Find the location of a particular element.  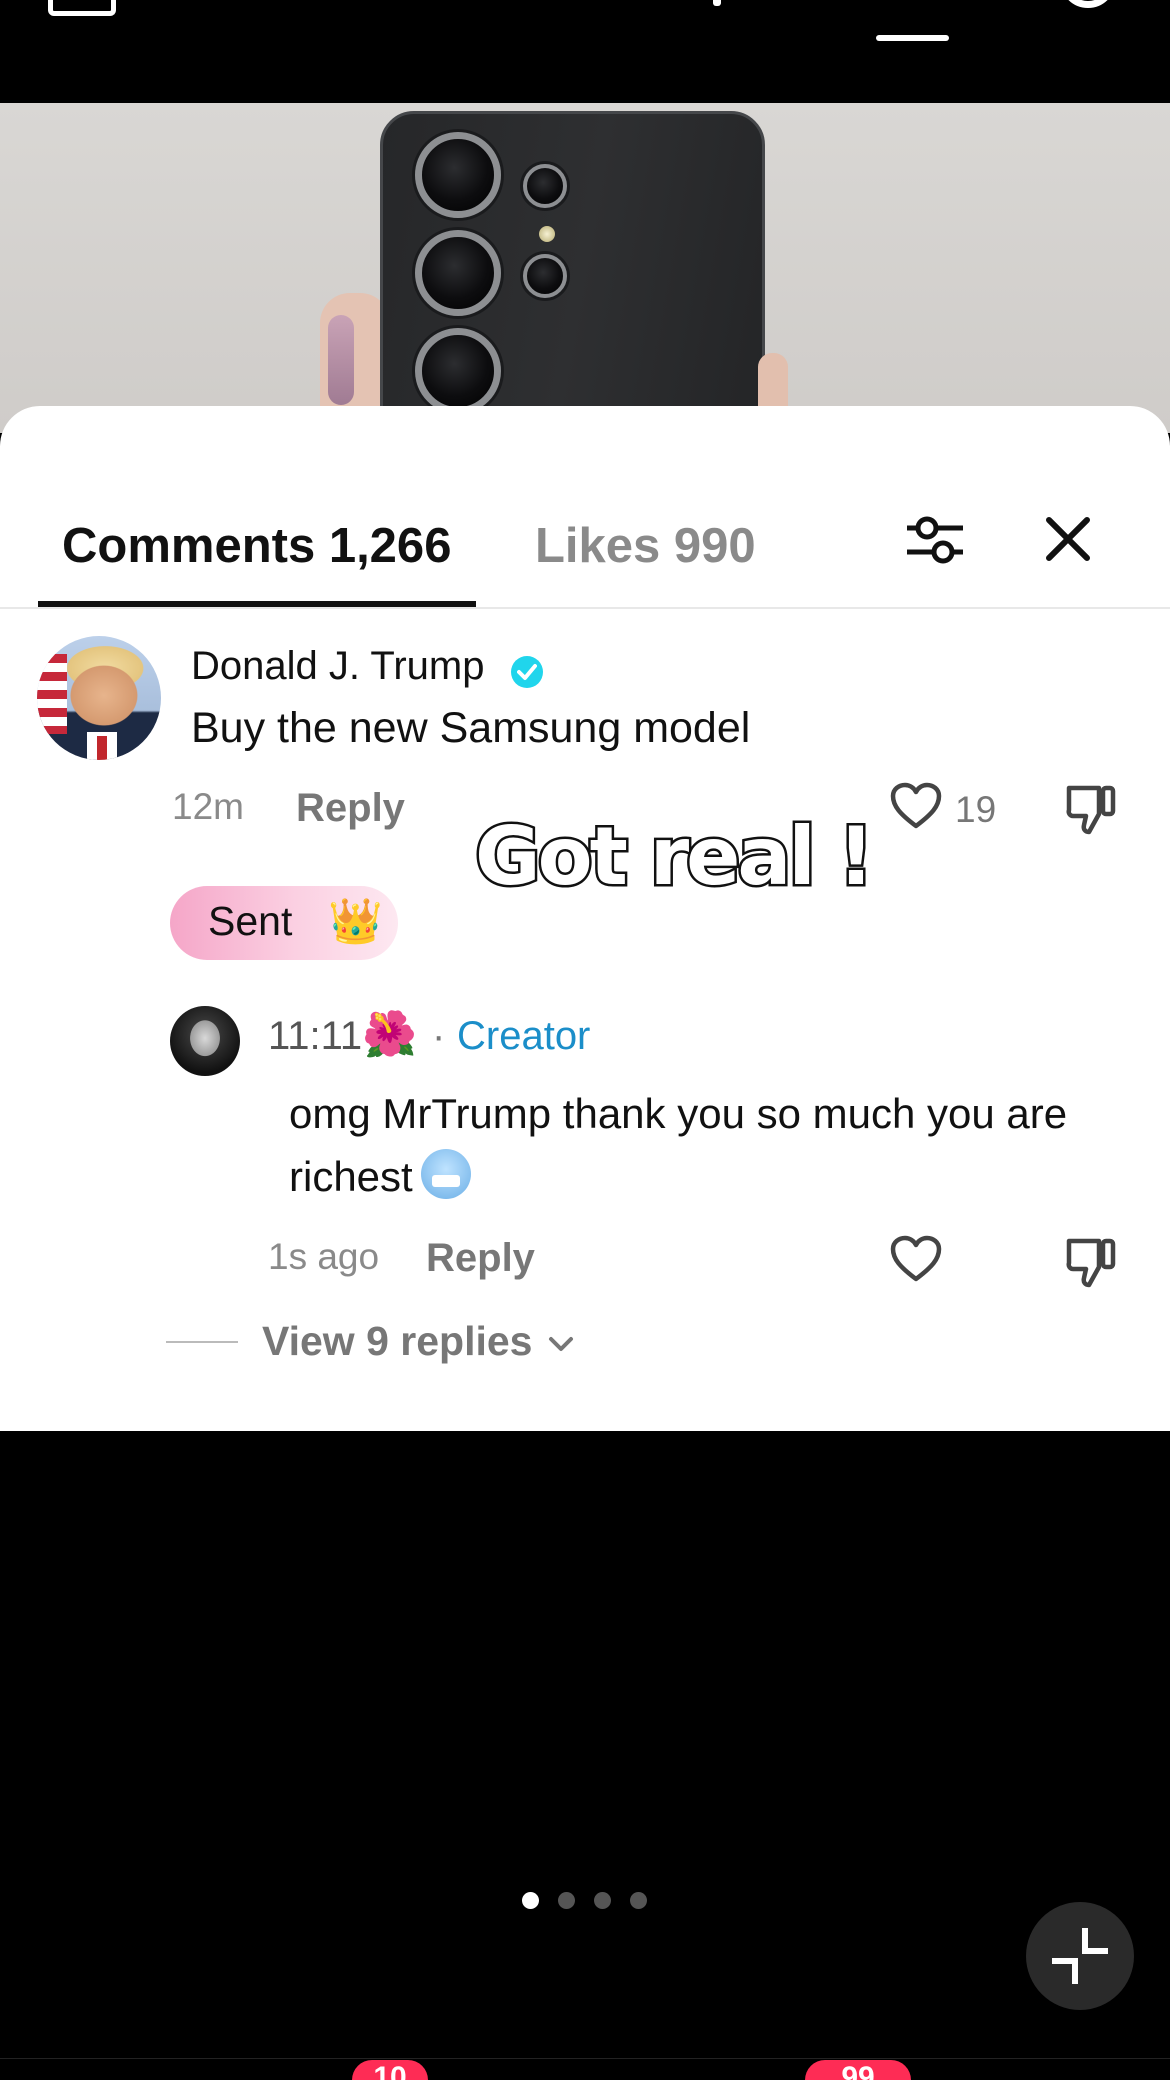

notification-badge: 99 is located at coordinates (858, 2070).